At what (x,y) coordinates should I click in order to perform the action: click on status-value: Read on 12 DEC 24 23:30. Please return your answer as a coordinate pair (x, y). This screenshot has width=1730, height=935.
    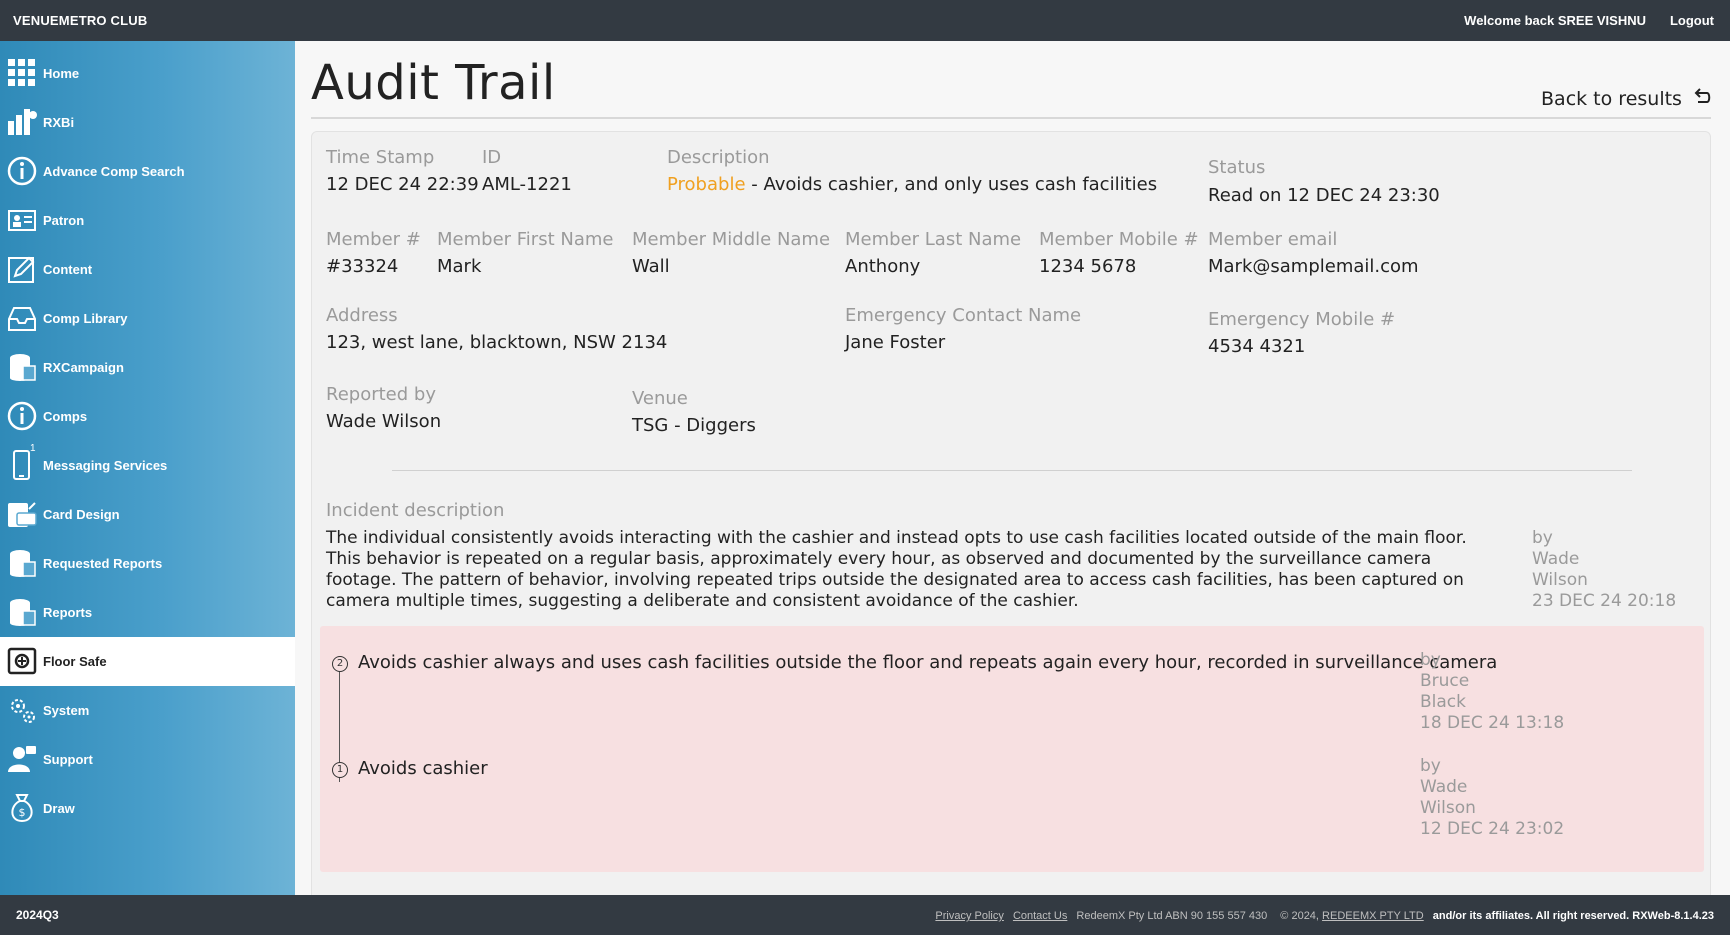
    Looking at the image, I should click on (1324, 195).